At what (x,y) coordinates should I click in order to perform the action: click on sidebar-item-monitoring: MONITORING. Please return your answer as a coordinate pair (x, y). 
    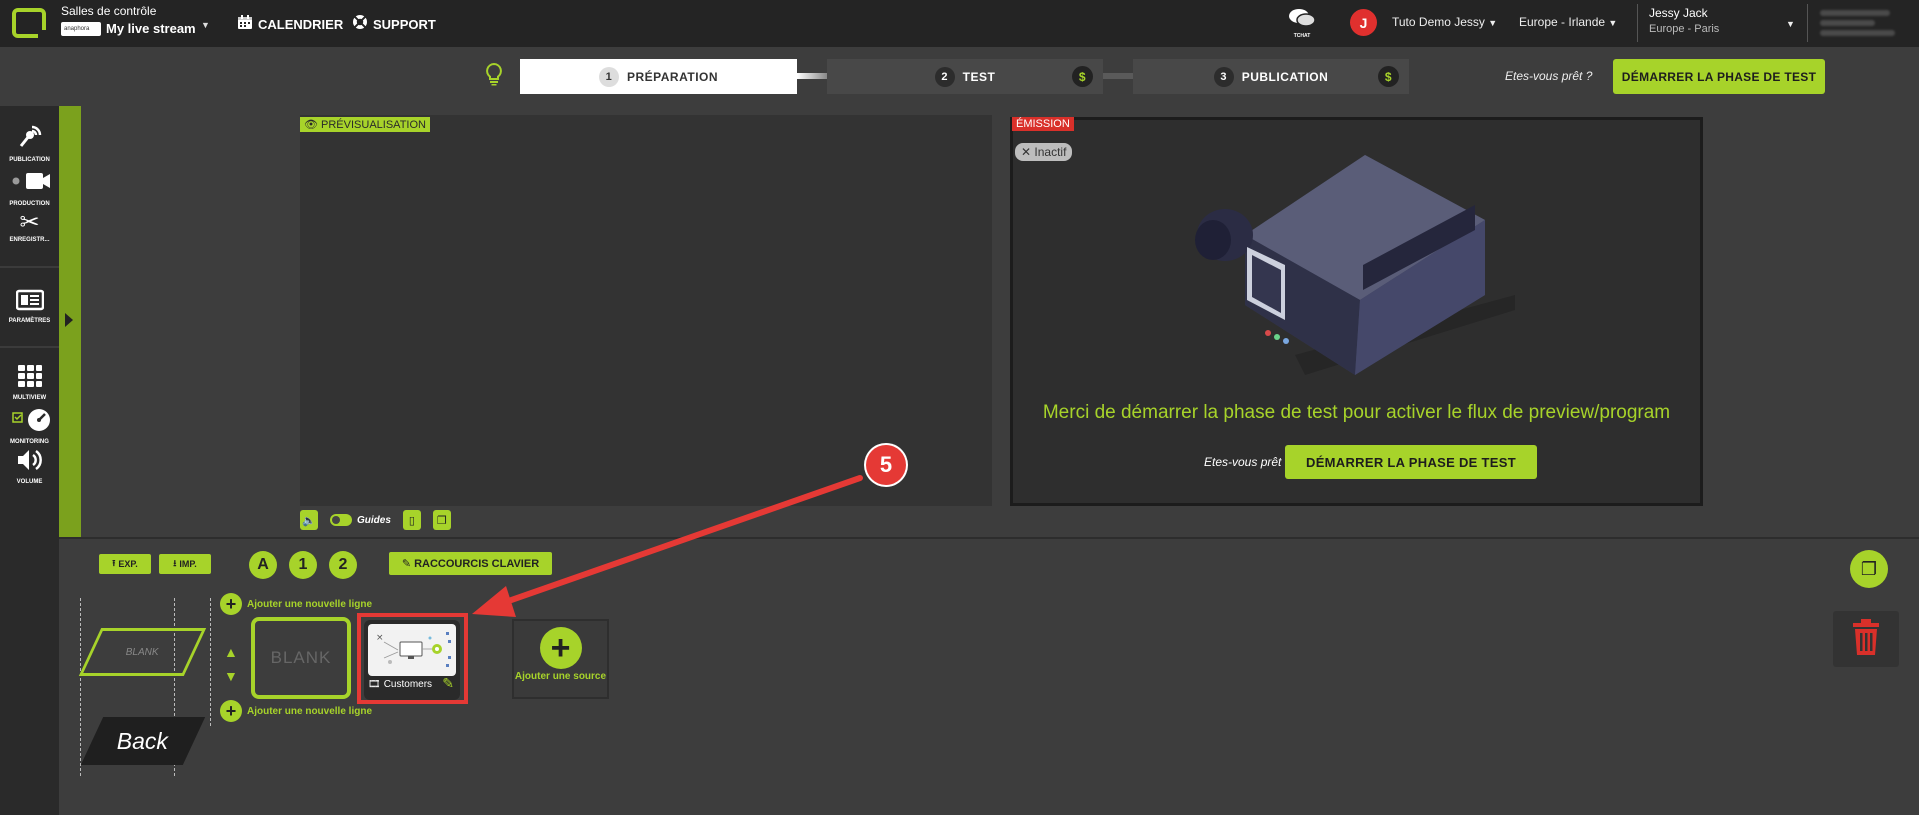
    Looking at the image, I should click on (29, 425).